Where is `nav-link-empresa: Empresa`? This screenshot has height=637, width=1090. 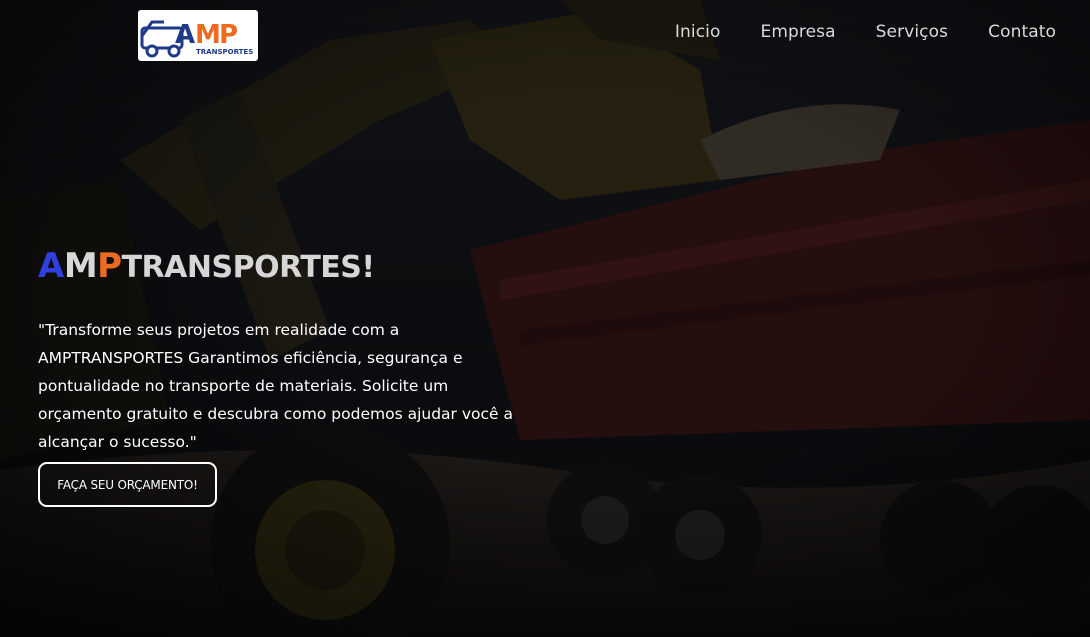
nav-link-empresa: Empresa is located at coordinates (798, 32).